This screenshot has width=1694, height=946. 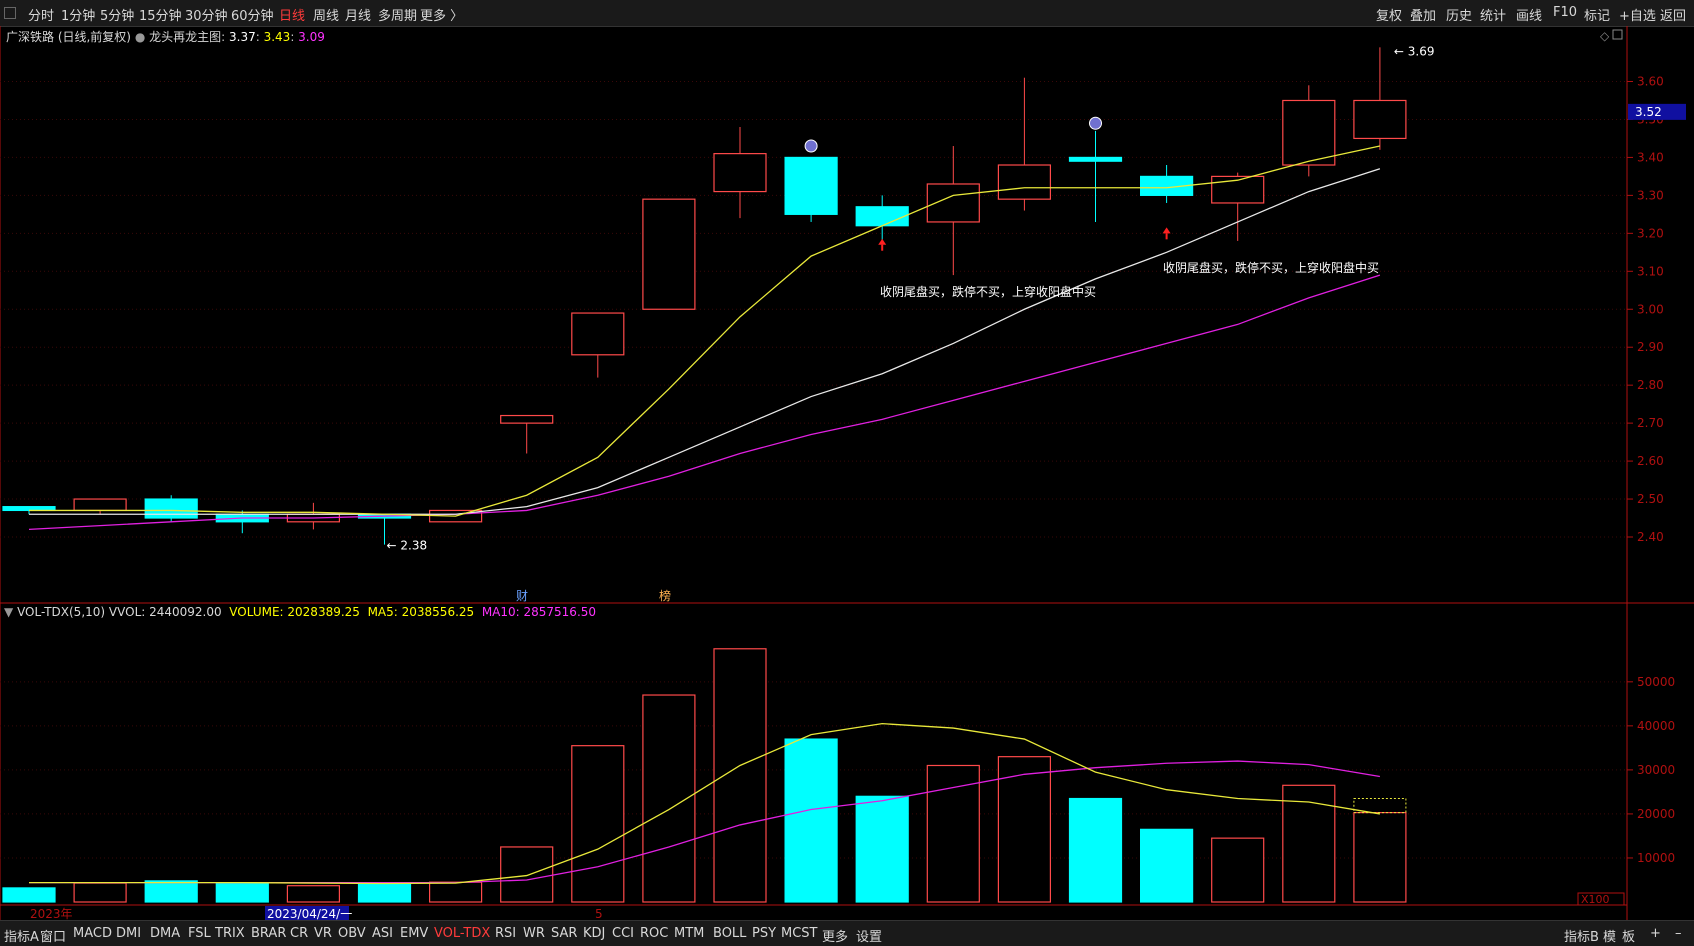 What do you see at coordinates (268, 933) in the screenshot?
I see `indicator-tab-7: BRAR` at bounding box center [268, 933].